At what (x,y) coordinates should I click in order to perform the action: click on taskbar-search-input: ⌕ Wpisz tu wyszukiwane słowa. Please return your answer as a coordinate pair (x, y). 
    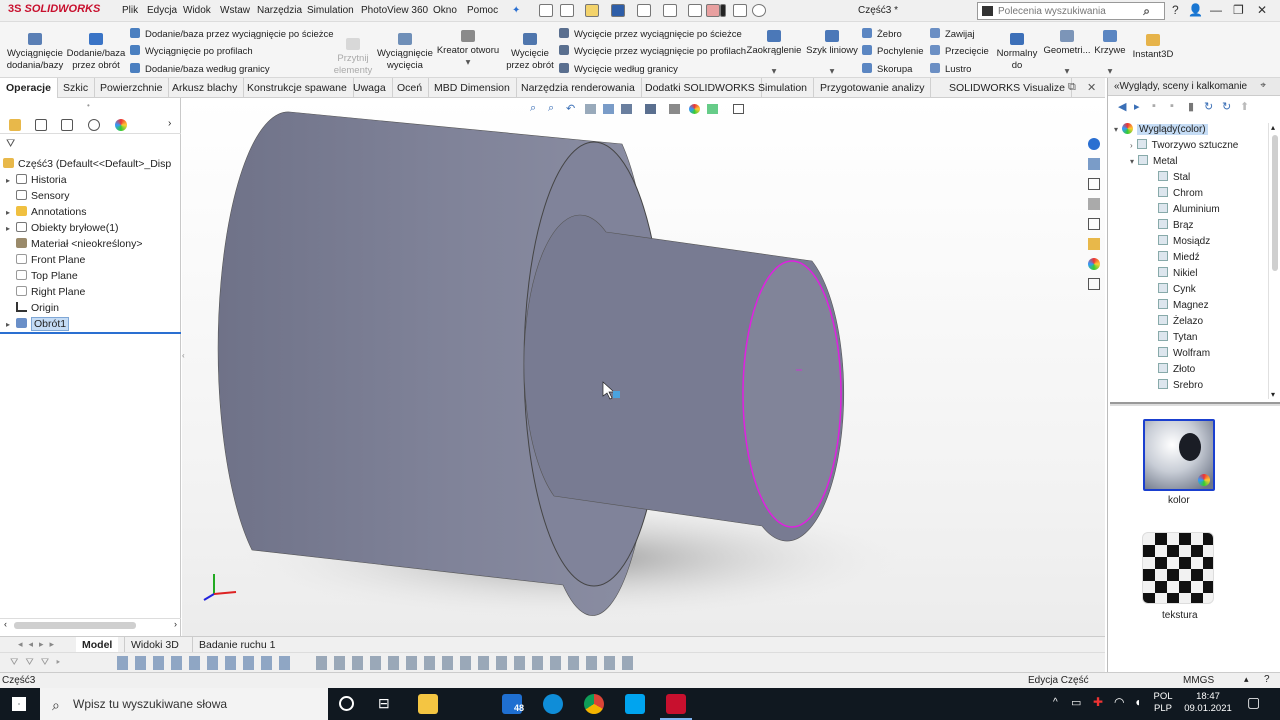
    Looking at the image, I should click on (184, 704).